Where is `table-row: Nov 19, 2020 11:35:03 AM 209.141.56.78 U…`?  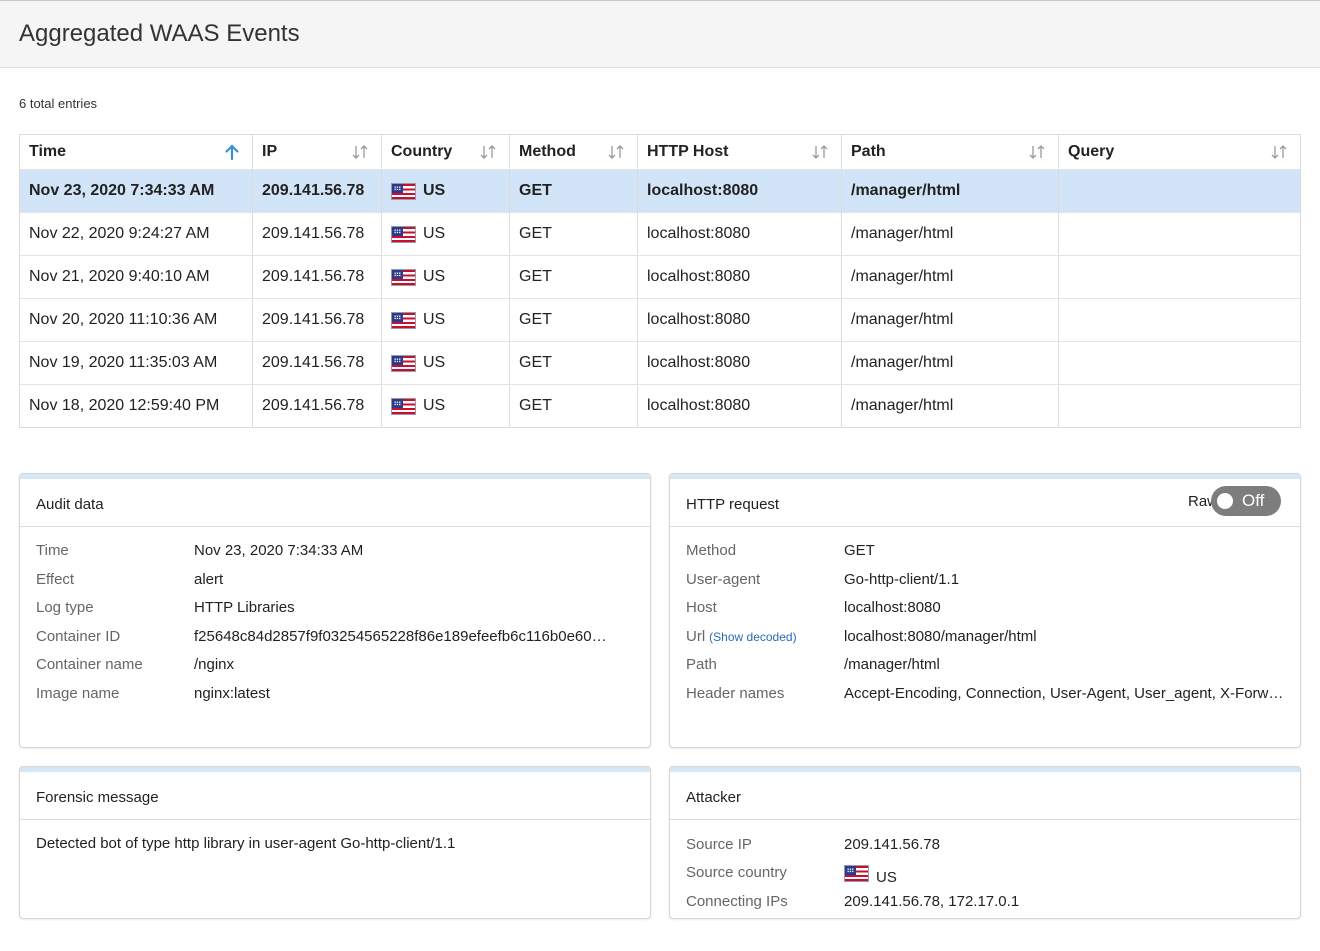 table-row: Nov 19, 2020 11:35:03 AM 209.141.56.78 U… is located at coordinates (660, 362).